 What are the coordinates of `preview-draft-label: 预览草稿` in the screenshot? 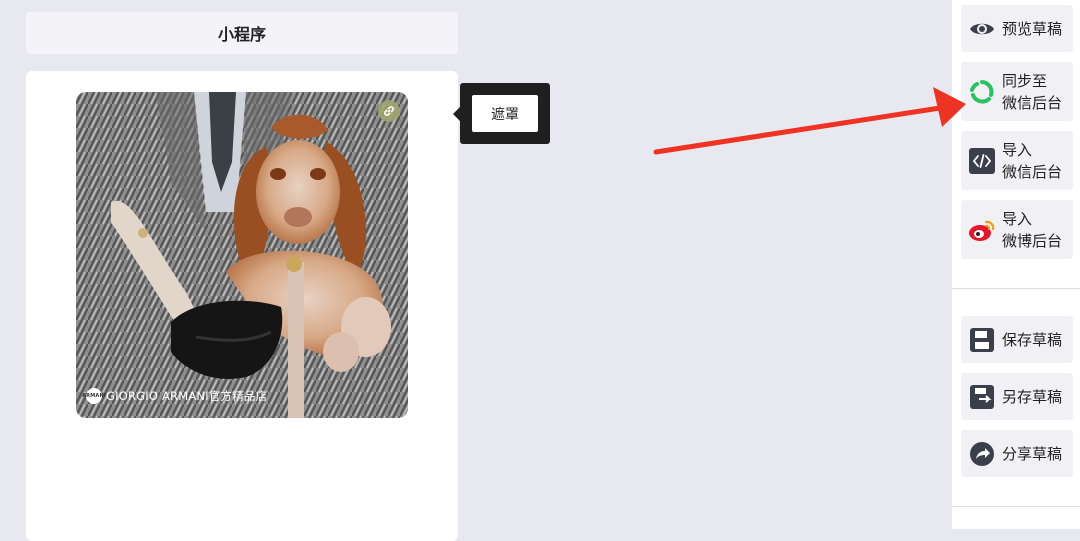 It's located at (1032, 28).